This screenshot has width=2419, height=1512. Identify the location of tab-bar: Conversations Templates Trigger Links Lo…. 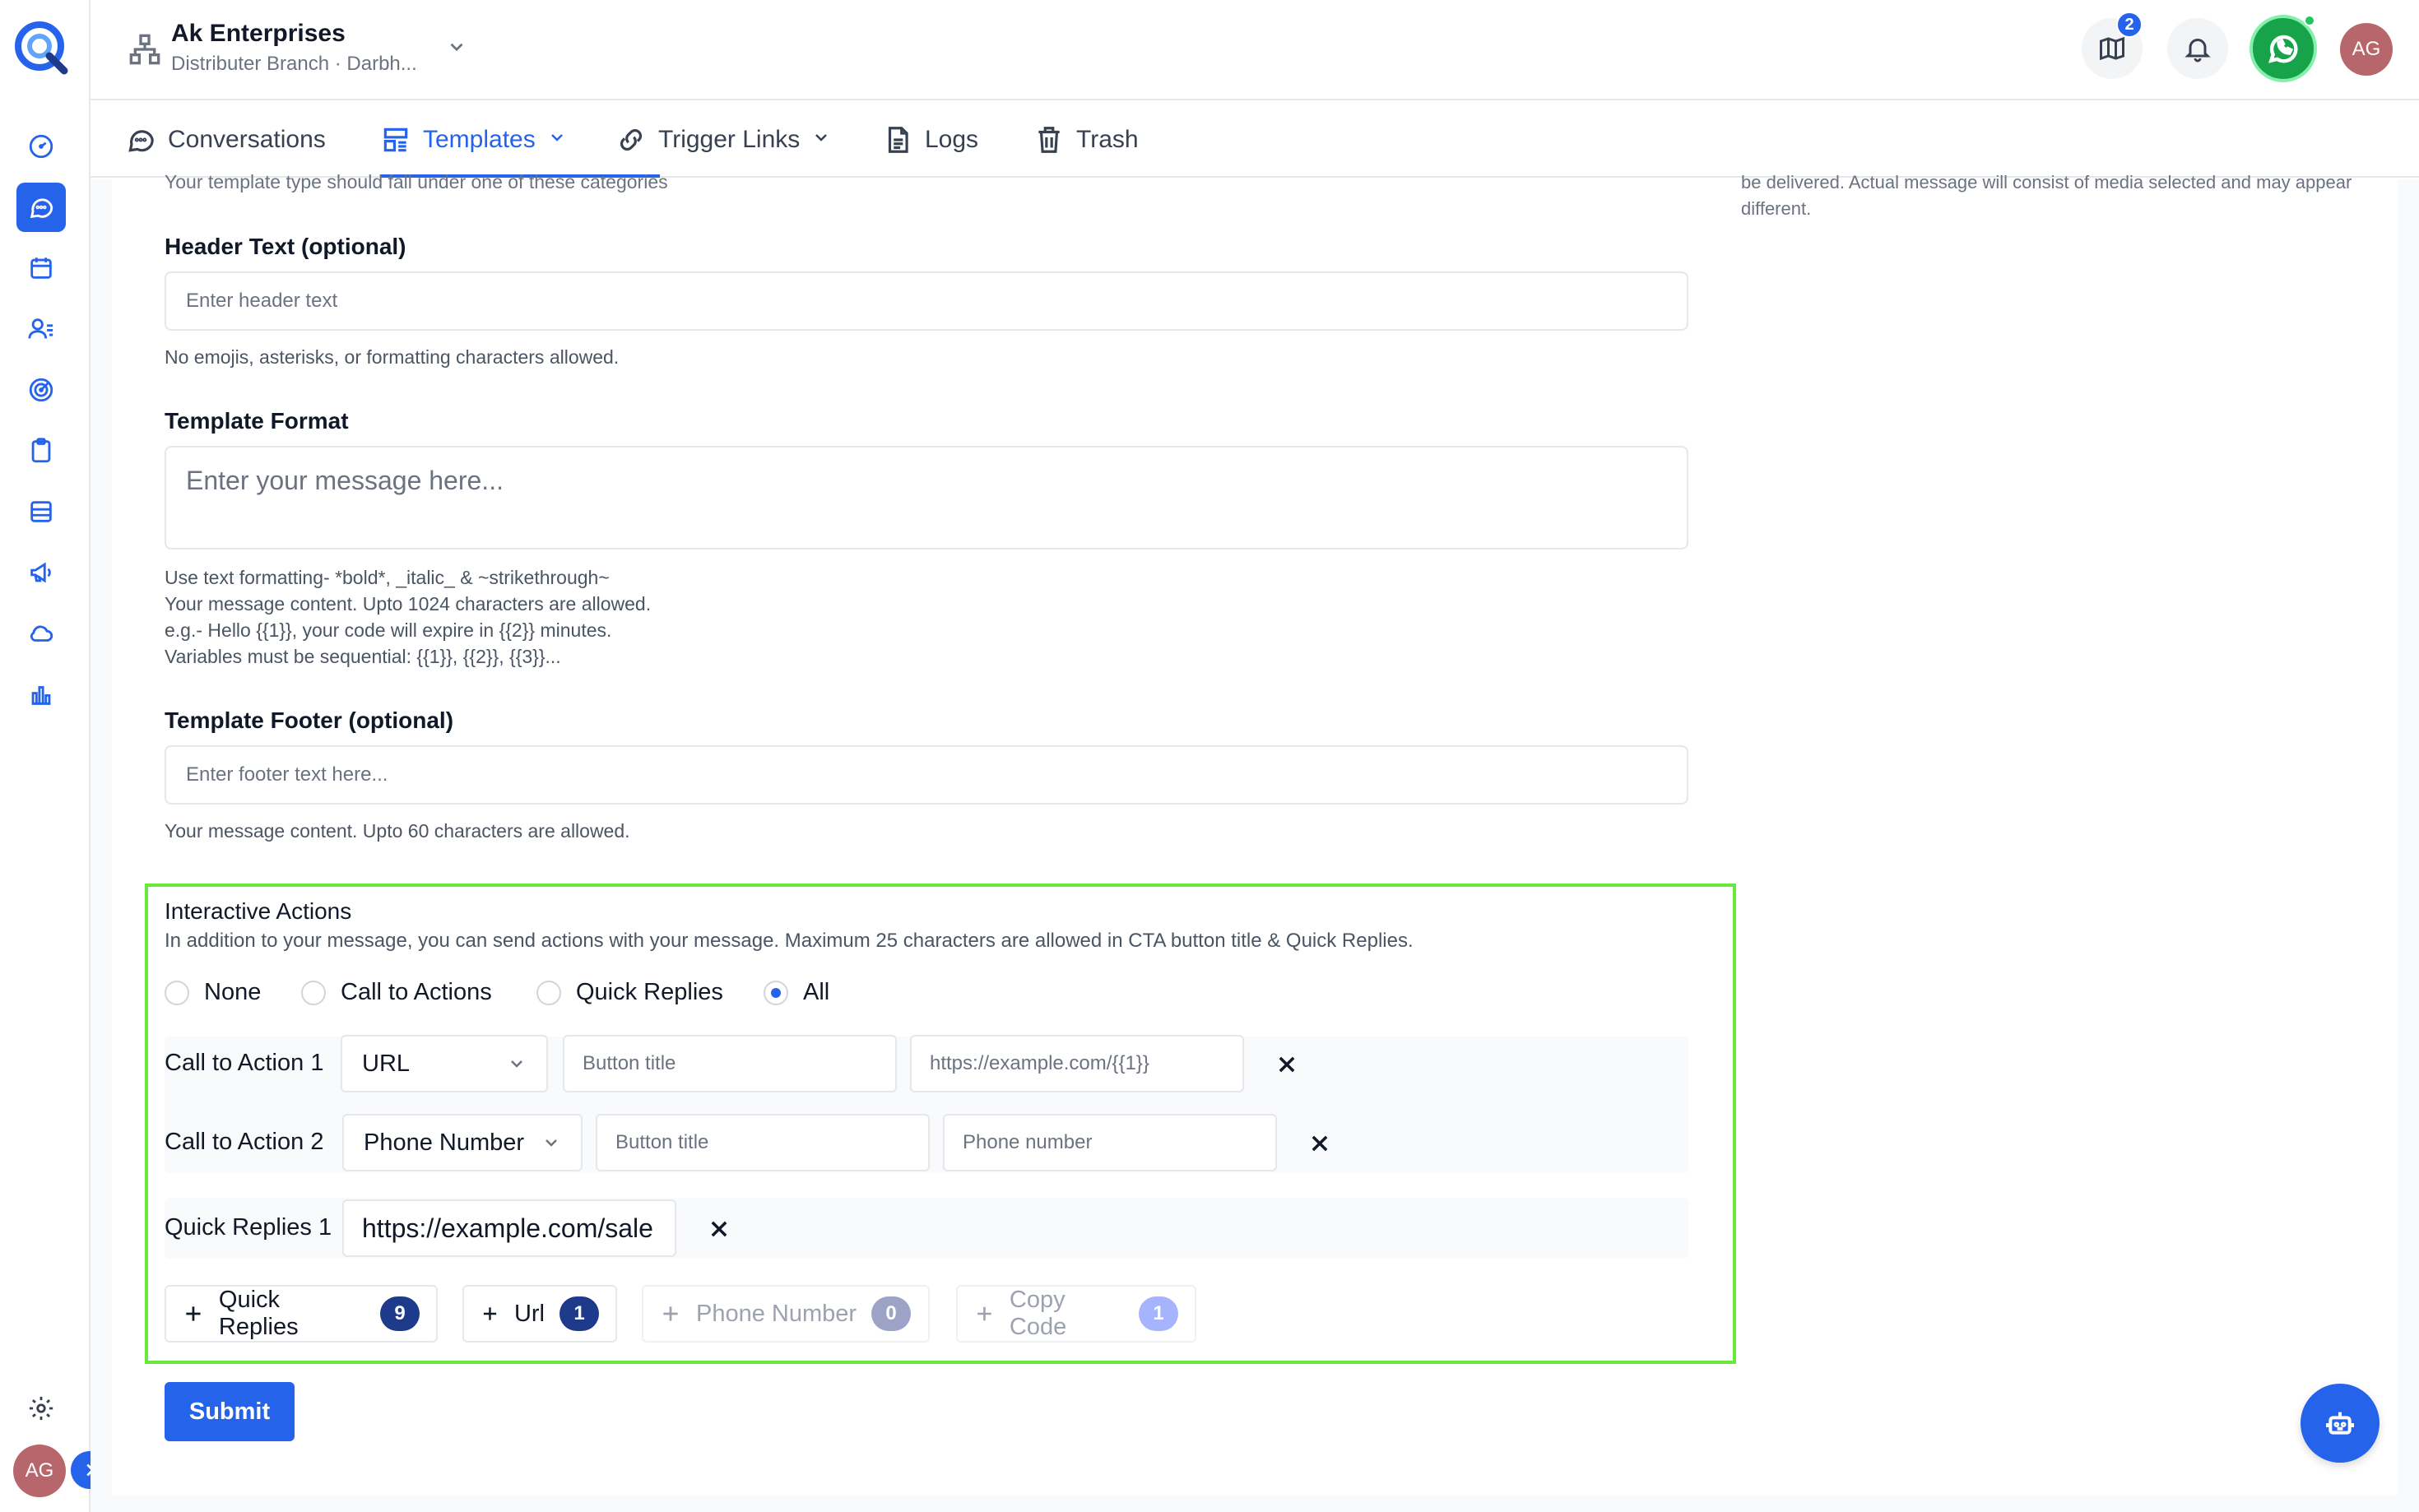
(1255, 140).